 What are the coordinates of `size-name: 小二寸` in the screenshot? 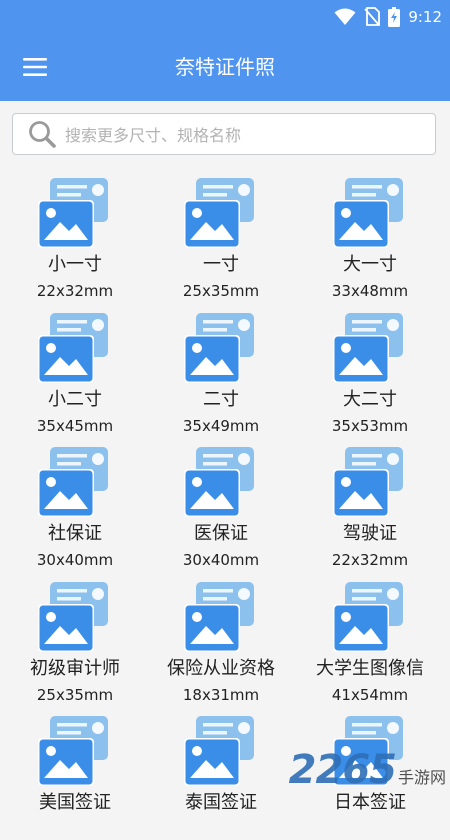 It's located at (75, 399).